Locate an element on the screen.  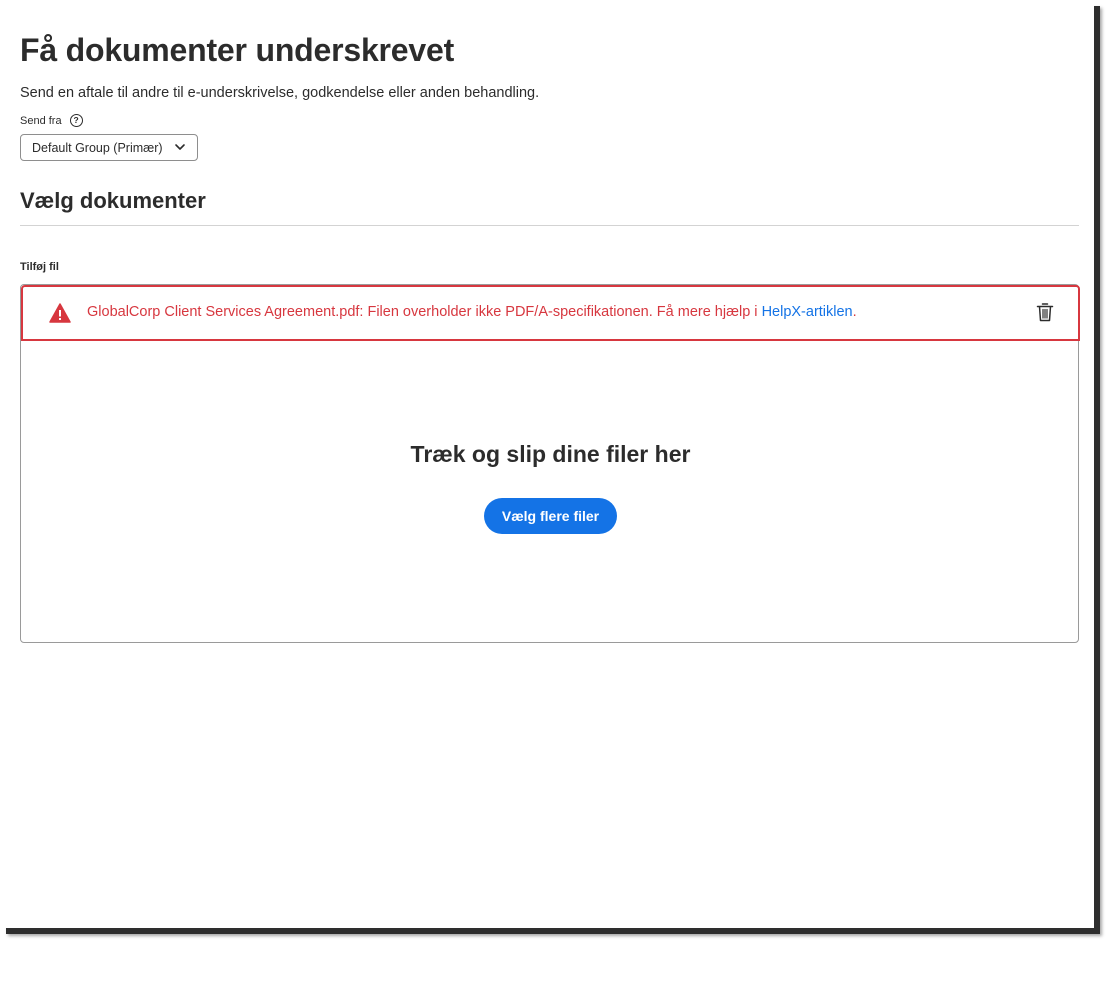
send-from-select: Default Group (Primær) is located at coordinates (109, 147).